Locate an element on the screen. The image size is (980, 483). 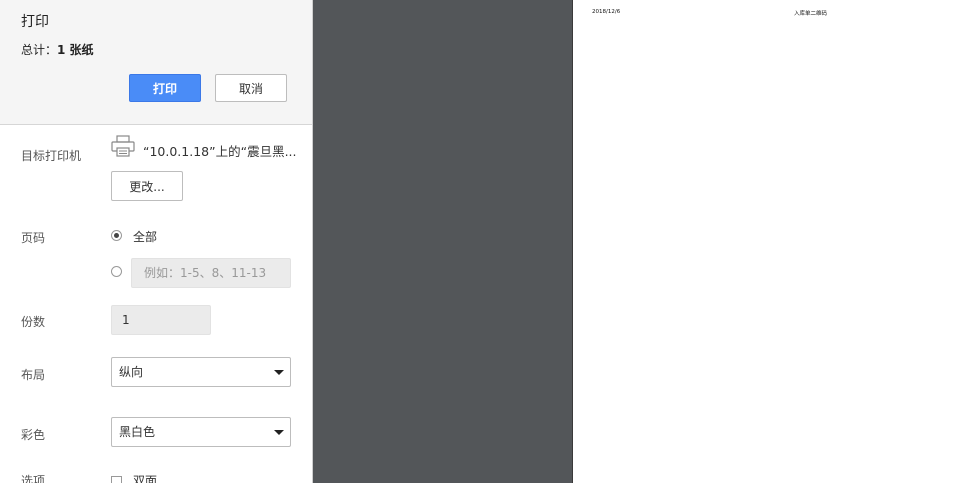
total-label: 总计： is located at coordinates (39, 50).